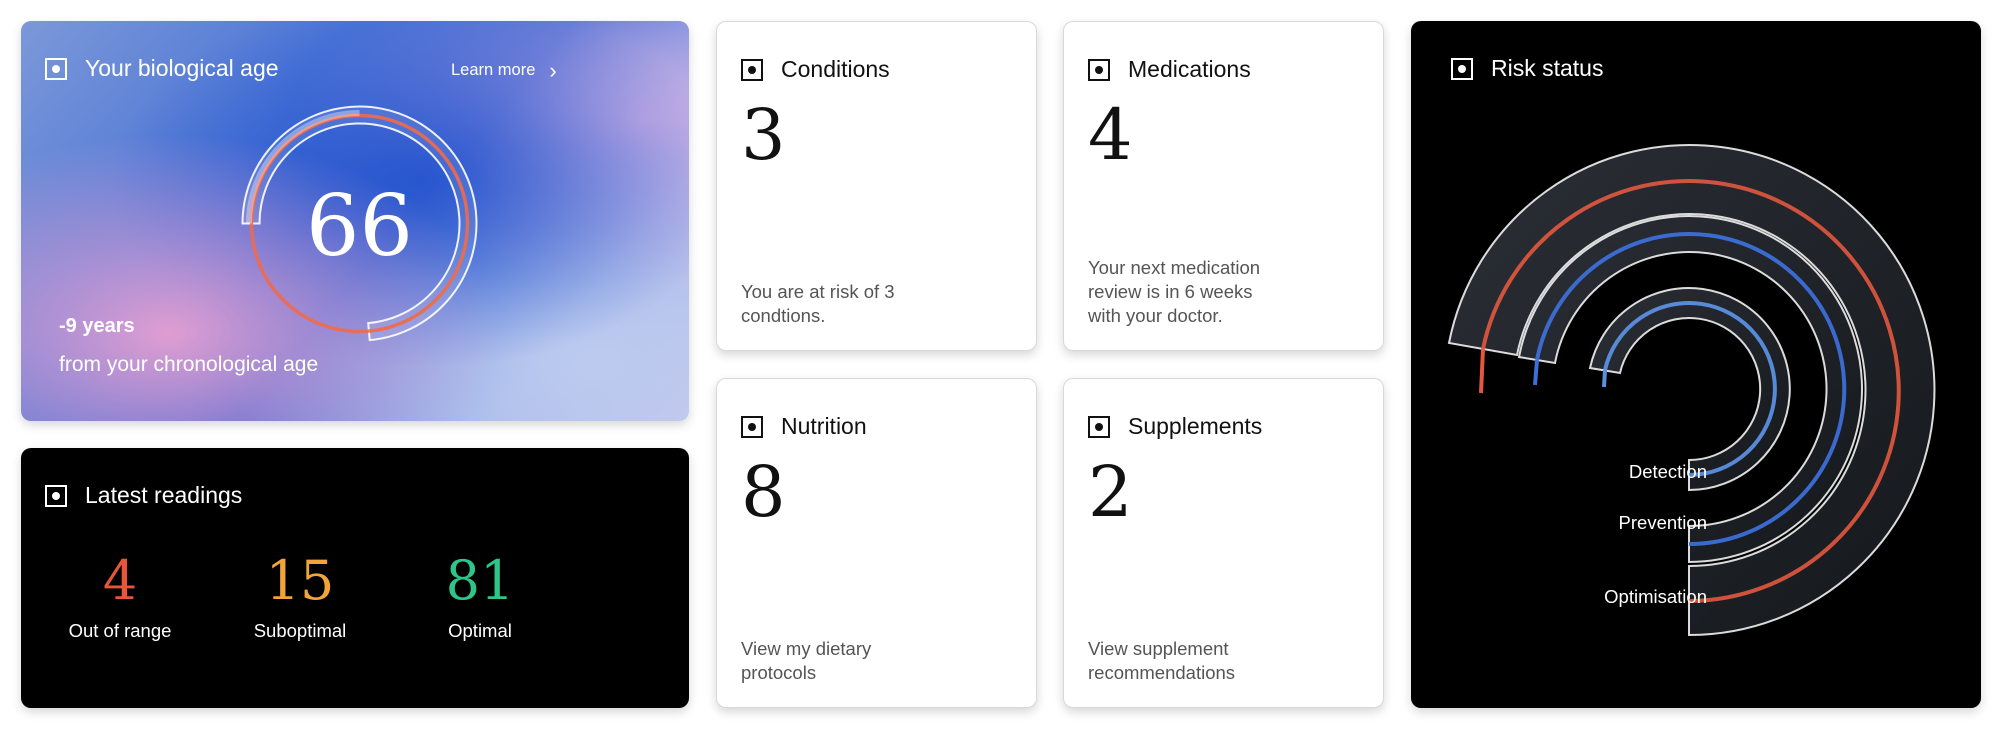  Describe the element at coordinates (1110, 492) in the screenshot. I see `supplements-count: 2` at that location.